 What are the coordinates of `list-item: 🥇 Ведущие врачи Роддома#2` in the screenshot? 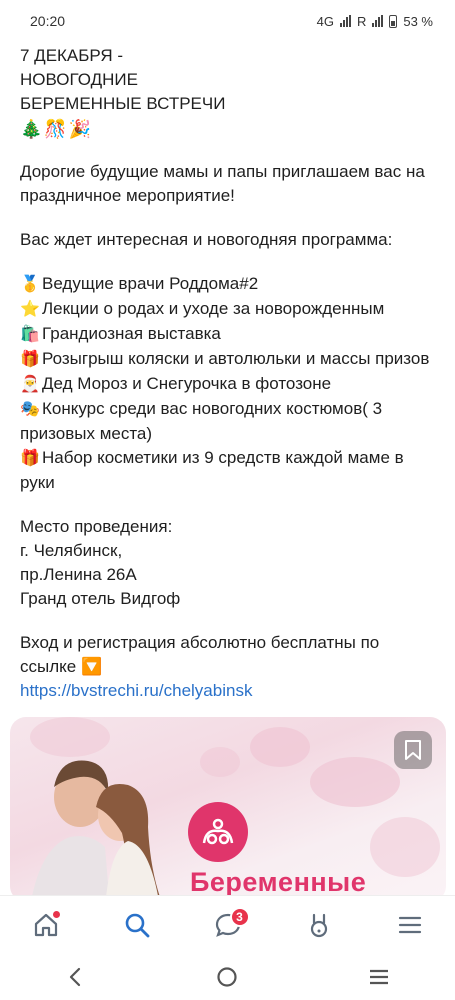 It's located at (230, 284).